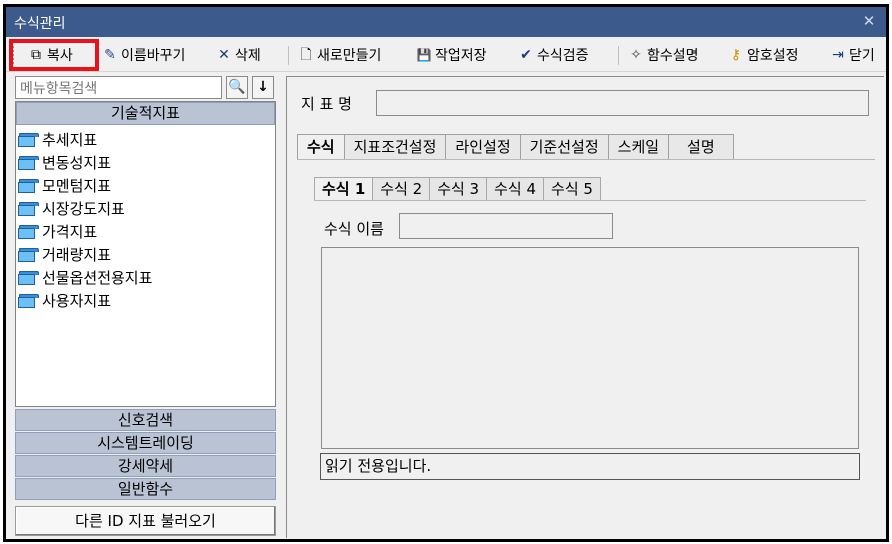 The image size is (892, 544). I want to click on verify-formula-button-label: 수식검증, so click(563, 56).